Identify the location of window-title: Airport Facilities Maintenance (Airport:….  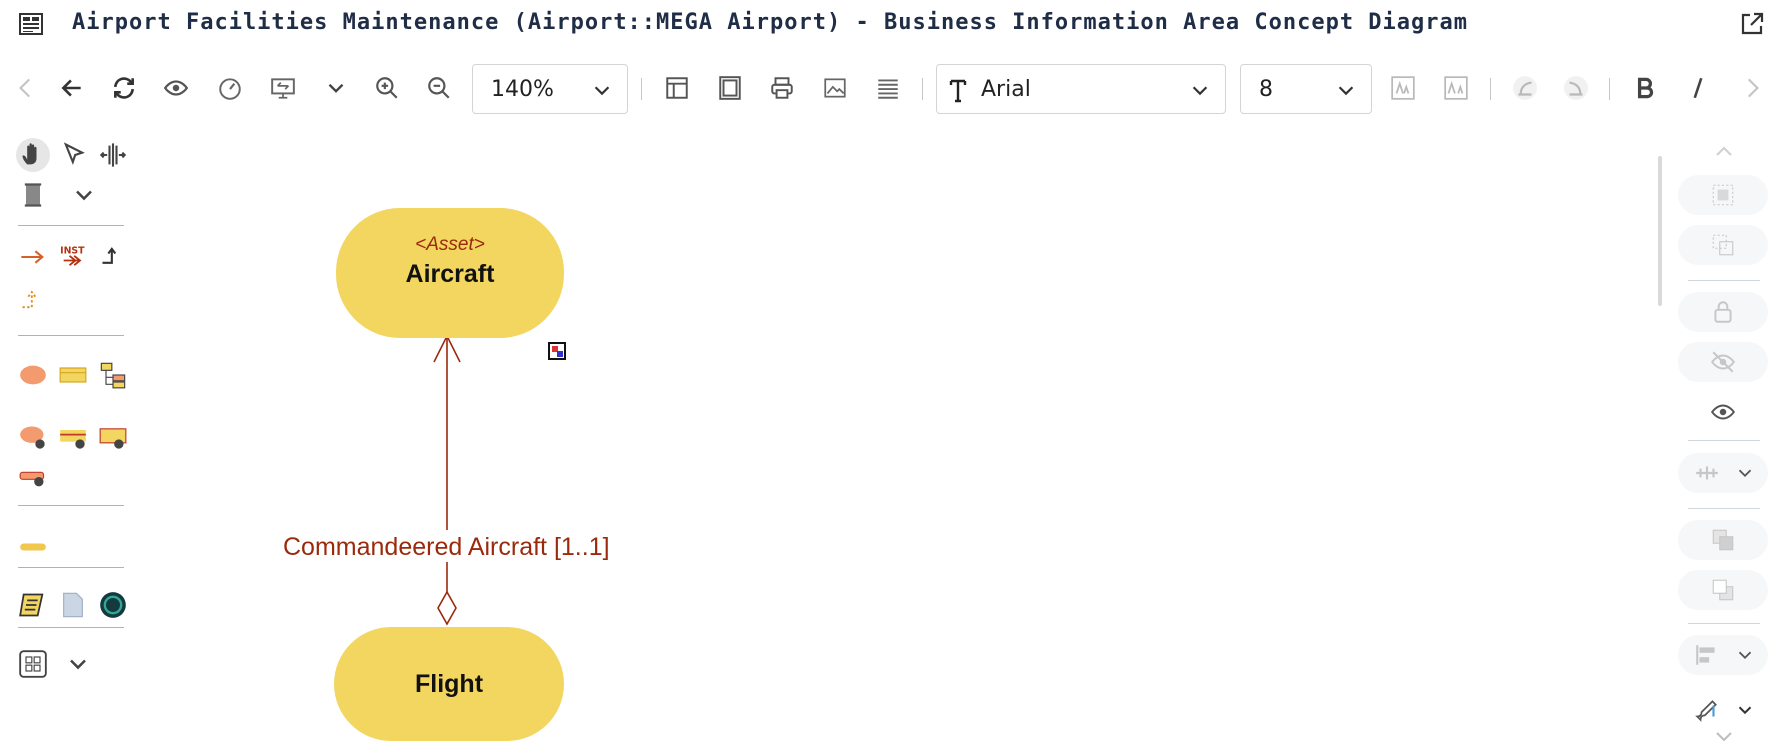
(770, 22).